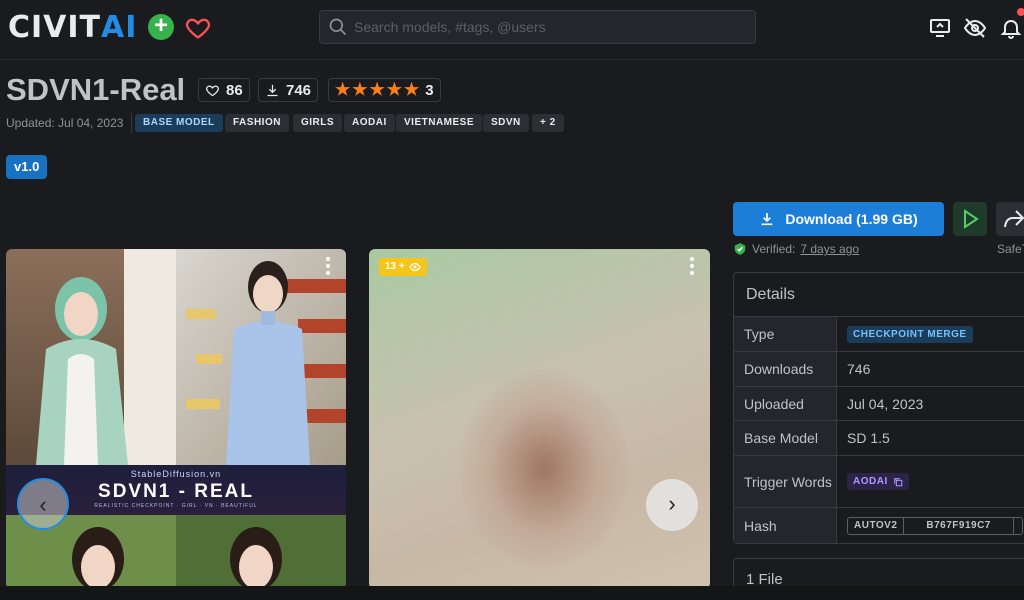  I want to click on share-icon, so click(1014, 219).